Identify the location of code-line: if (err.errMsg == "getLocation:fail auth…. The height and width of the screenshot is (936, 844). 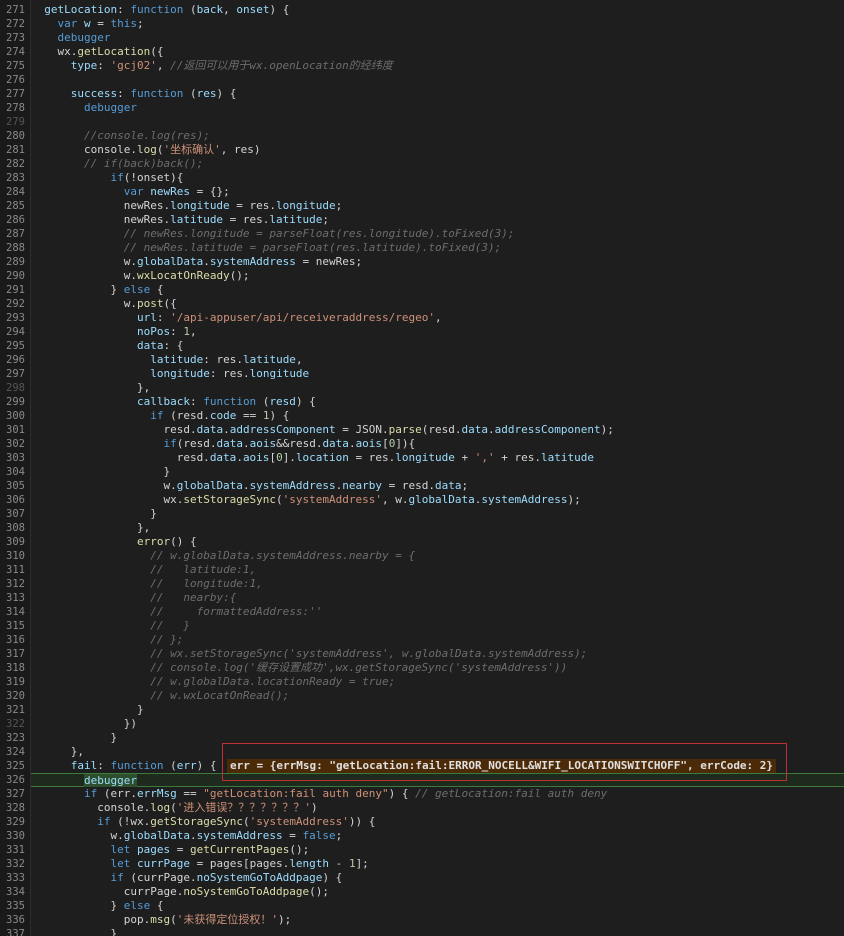
(319, 794).